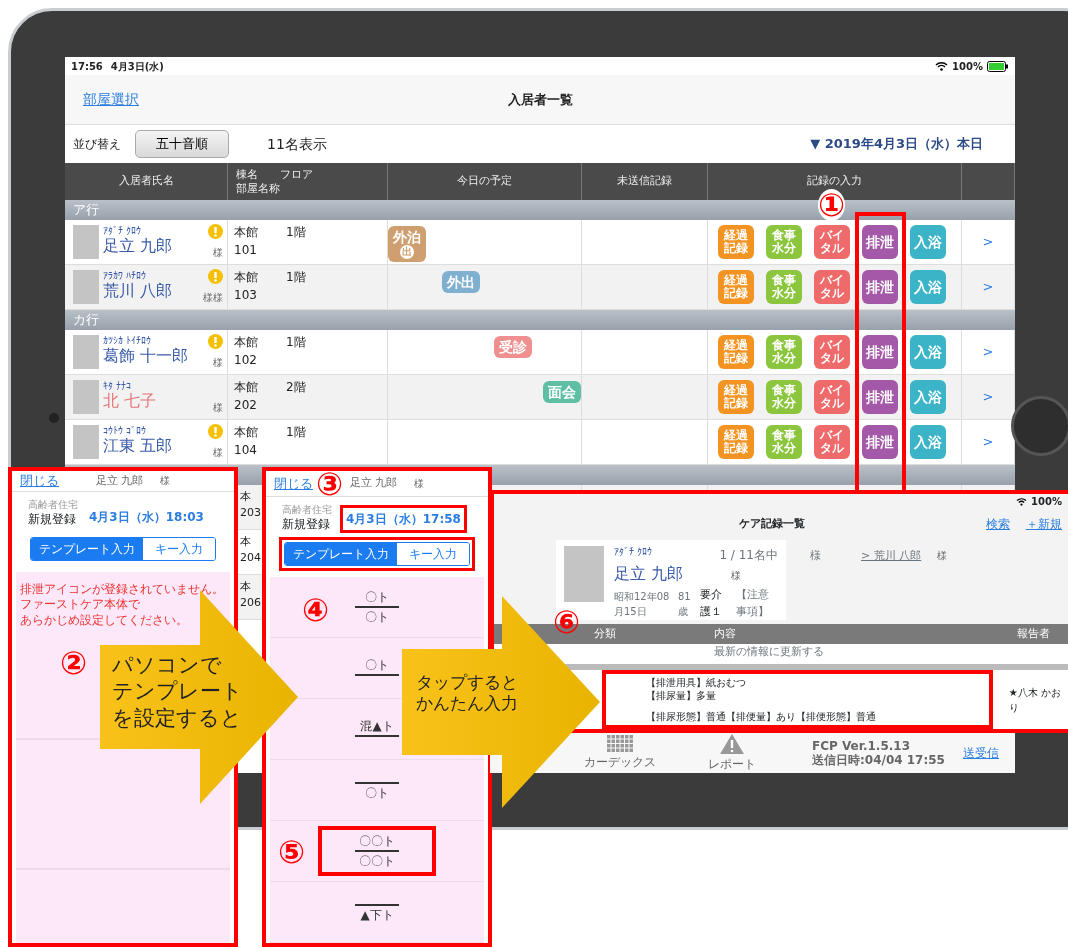 This screenshot has height=947, width=1068. Describe the element at coordinates (125, 430) in the screenshot. I see `name-reading: ｺｳﾄｳ ｺﾞﾛｳ` at that location.